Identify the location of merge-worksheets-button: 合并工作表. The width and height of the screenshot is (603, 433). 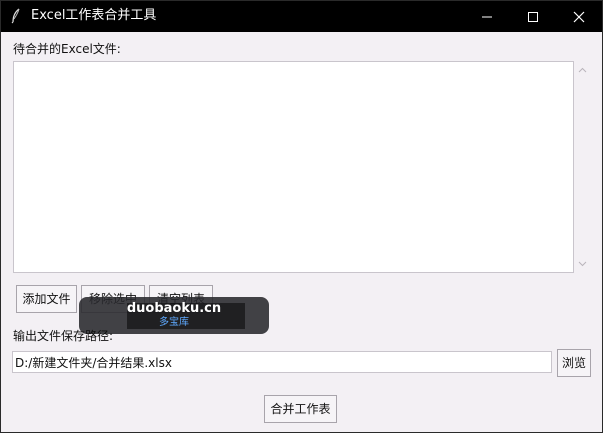
(300, 409).